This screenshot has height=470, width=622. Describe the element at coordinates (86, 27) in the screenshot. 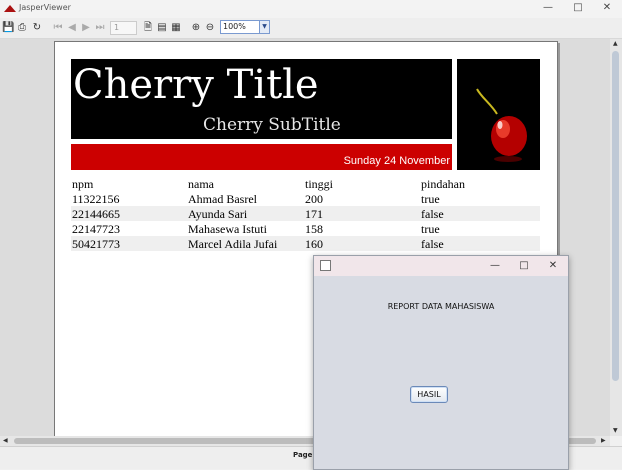

I see `next-page-icon: ▶` at that location.